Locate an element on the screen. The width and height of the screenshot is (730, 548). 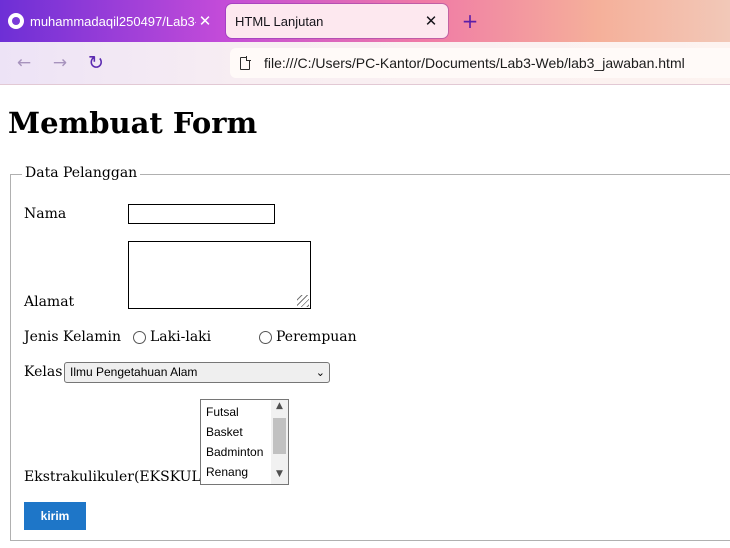
kelas-select: Ilmu Pengetahuan Alam ⌄ is located at coordinates (197, 372).